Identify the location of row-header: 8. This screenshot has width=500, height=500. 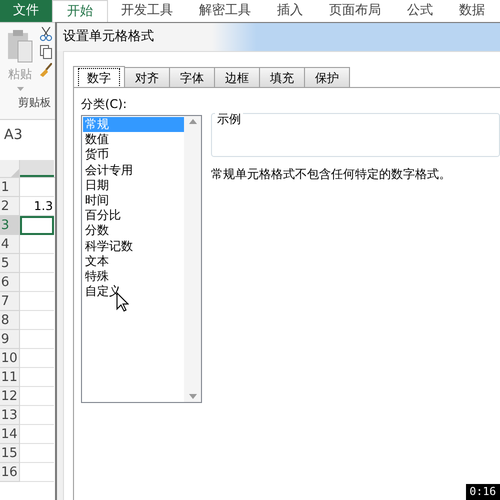
(10, 320).